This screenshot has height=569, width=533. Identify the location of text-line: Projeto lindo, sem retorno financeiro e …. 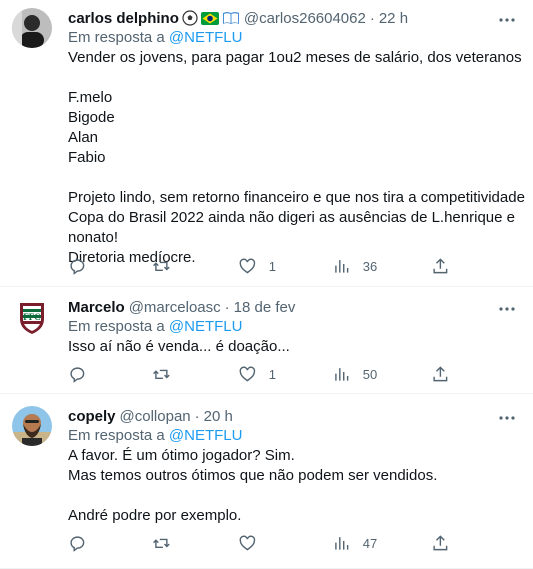
(296, 197).